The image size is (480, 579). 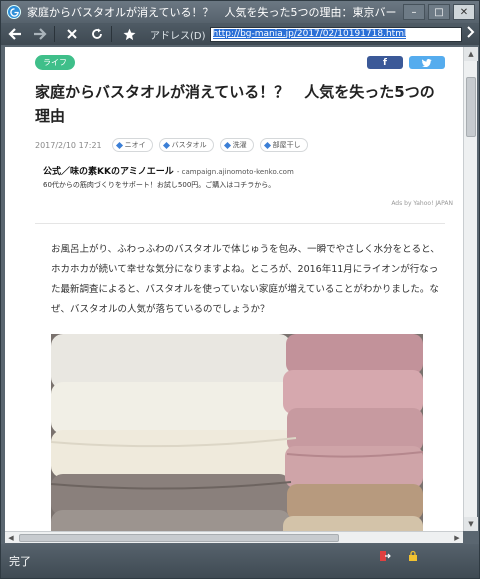 I want to click on close-button: ✕, so click(x=464, y=12).